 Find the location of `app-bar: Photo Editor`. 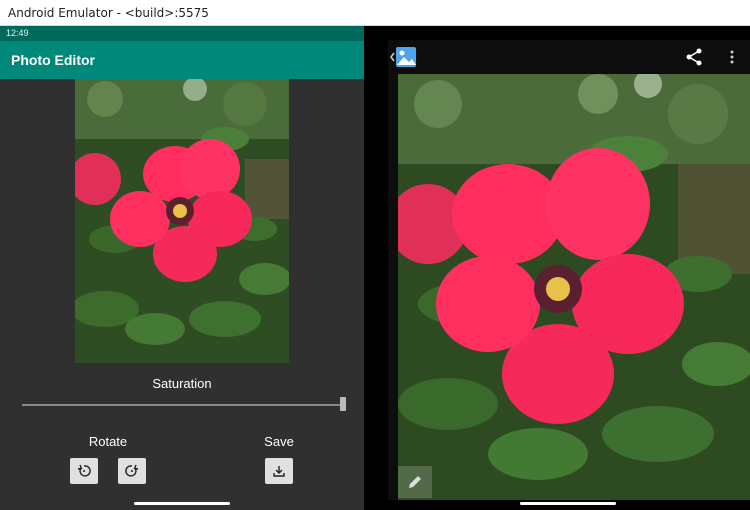

app-bar: Photo Editor is located at coordinates (182, 60).